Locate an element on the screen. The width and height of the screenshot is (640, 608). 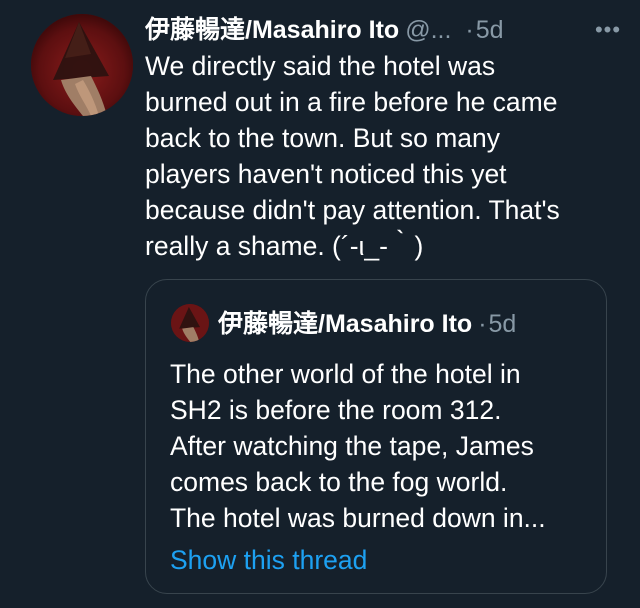
tweet-text-line: back to the town. But so many is located at coordinates (322, 138).